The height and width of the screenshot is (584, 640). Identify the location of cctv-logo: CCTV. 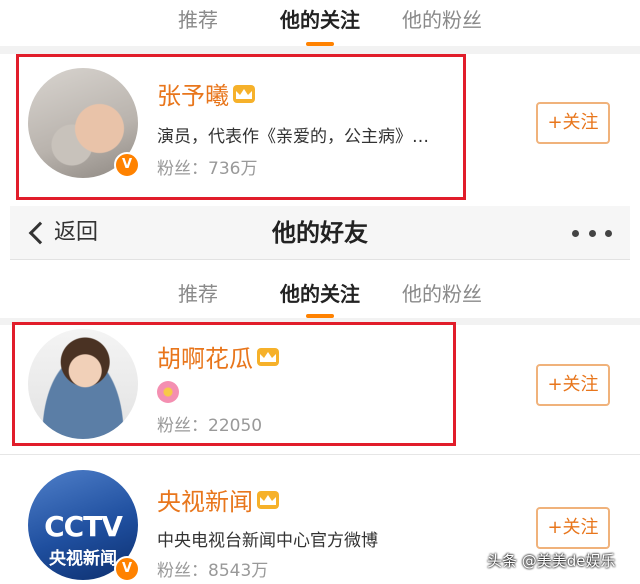
(83, 526).